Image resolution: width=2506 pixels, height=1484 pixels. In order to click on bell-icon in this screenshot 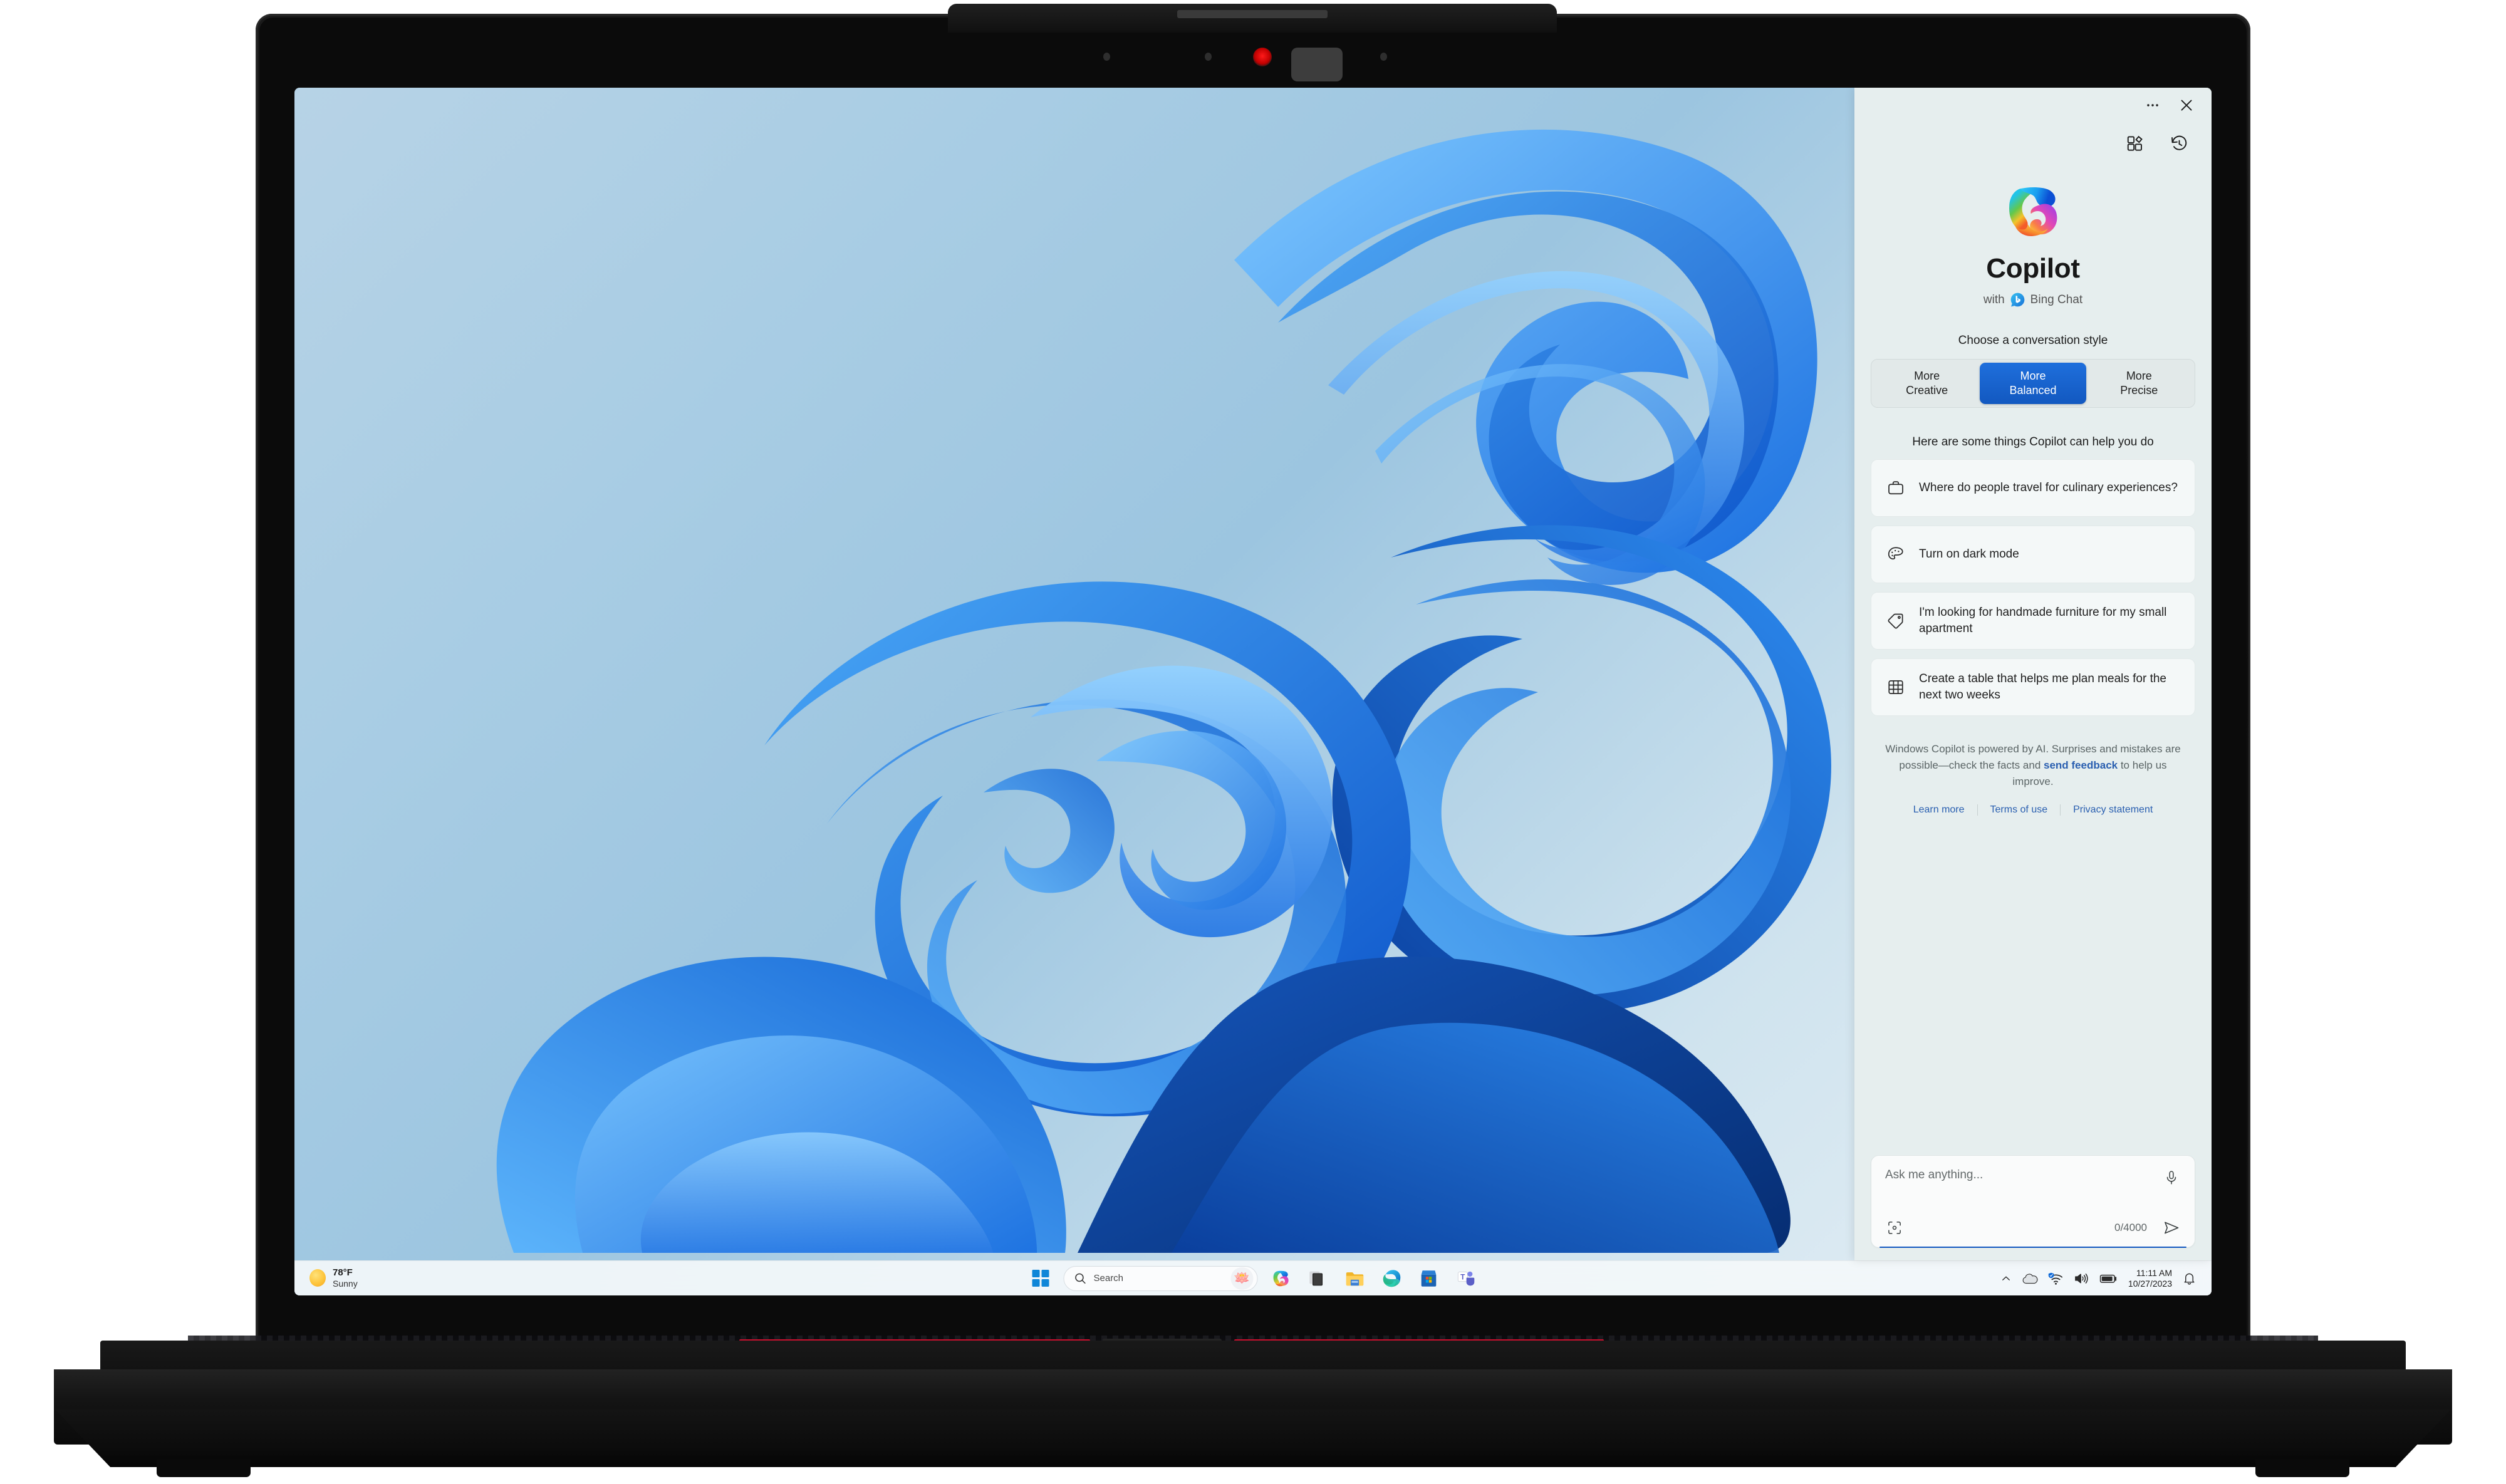, I will do `click(2189, 1278)`.